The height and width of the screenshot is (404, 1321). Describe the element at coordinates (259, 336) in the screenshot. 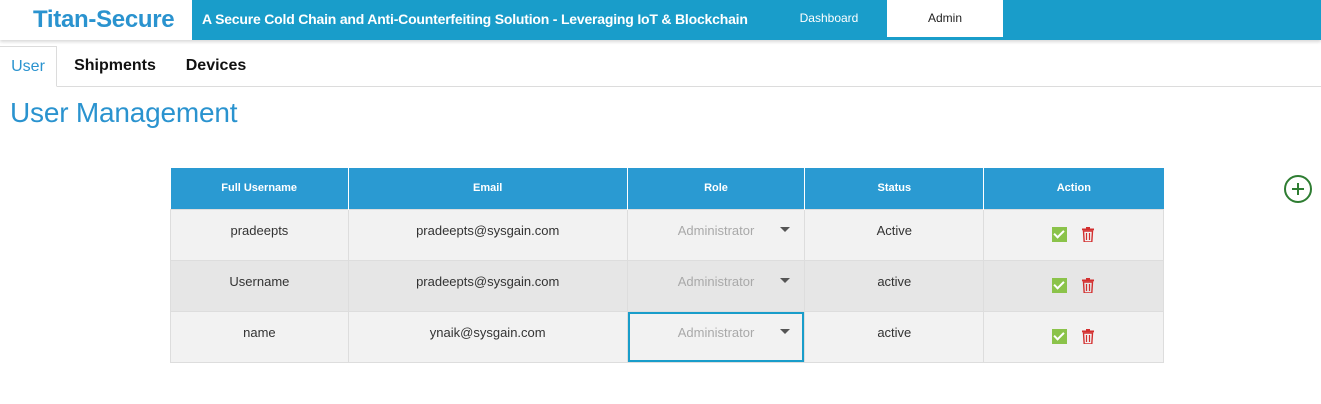

I see `cell-username: name` at that location.